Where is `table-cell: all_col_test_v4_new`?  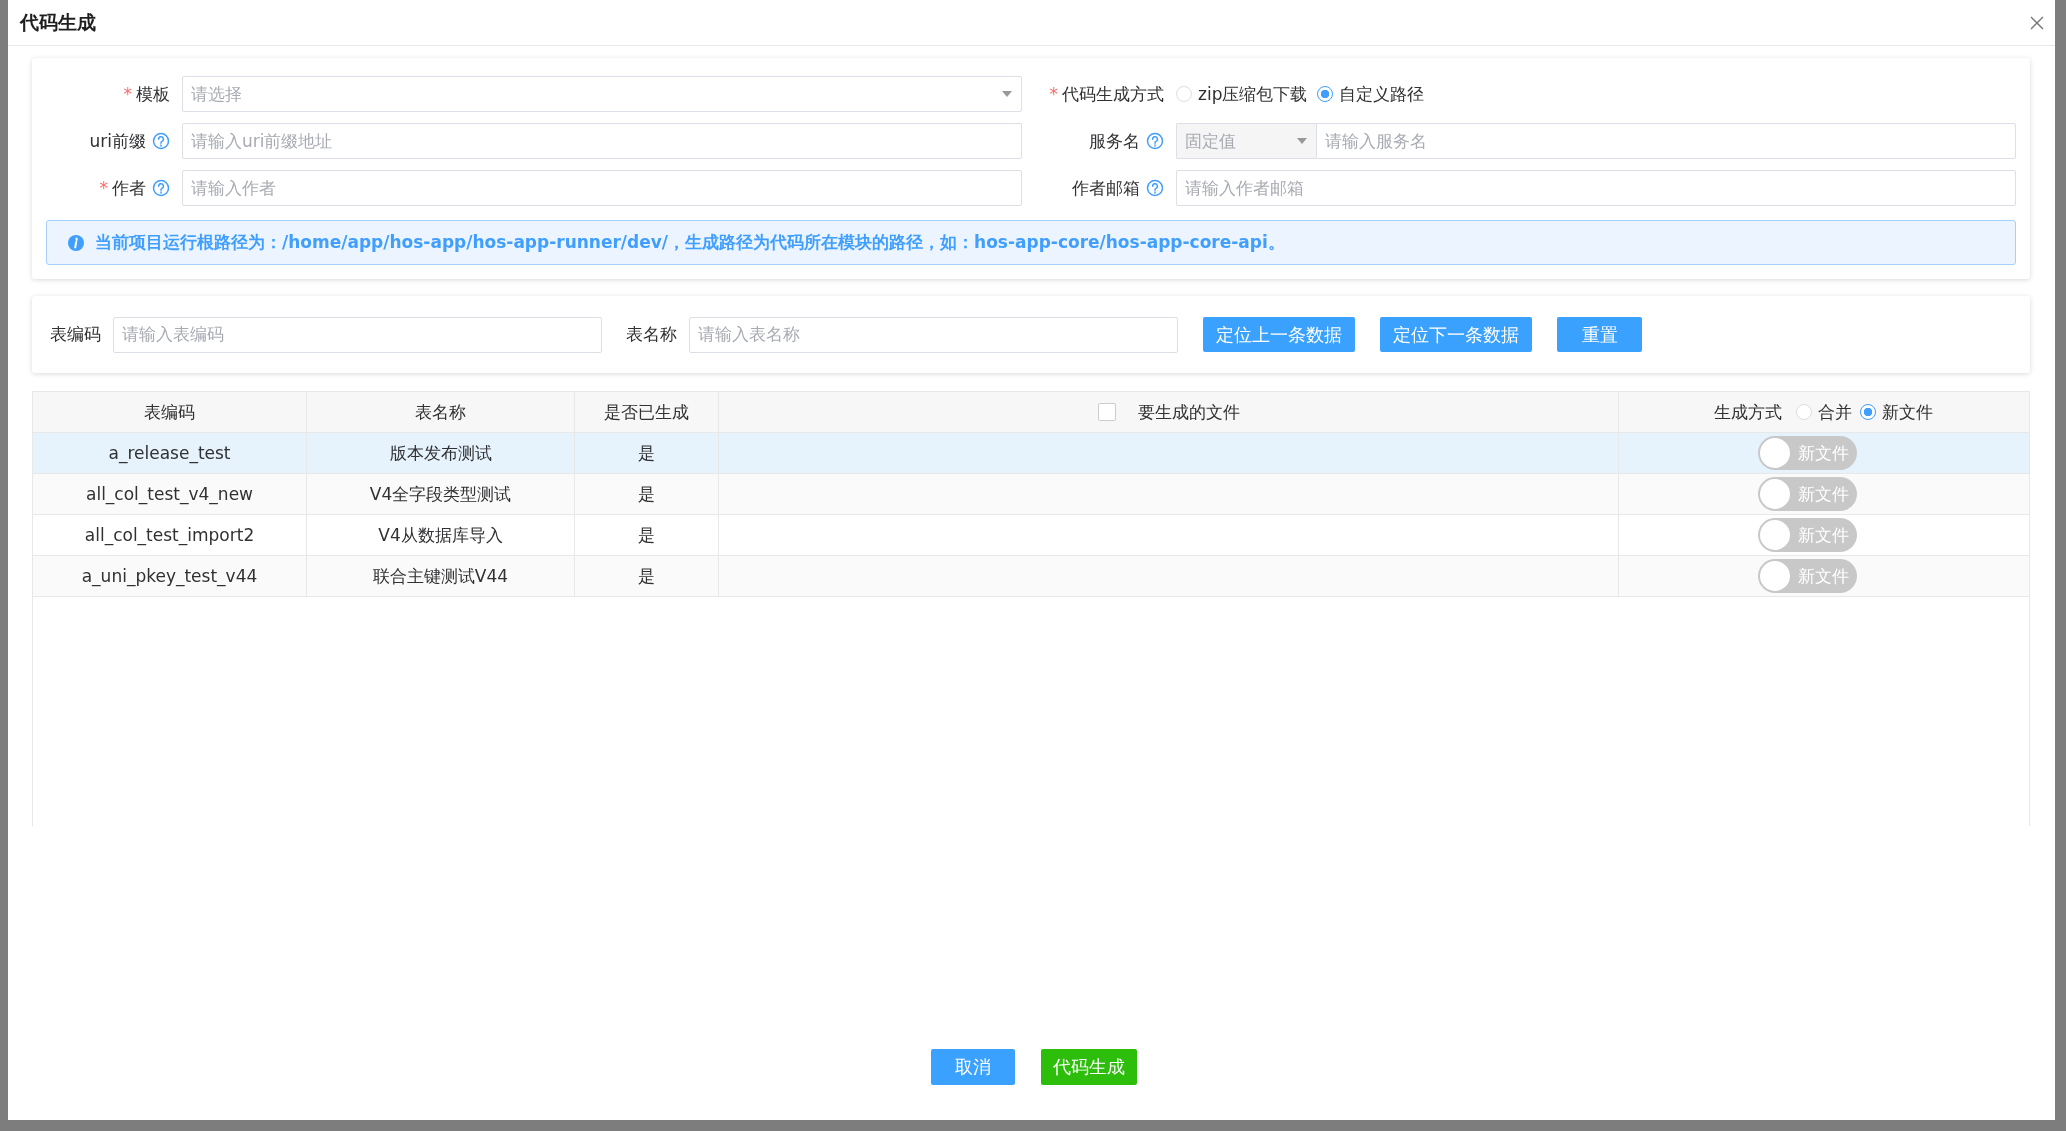
table-cell: all_col_test_v4_new is located at coordinates (169, 494).